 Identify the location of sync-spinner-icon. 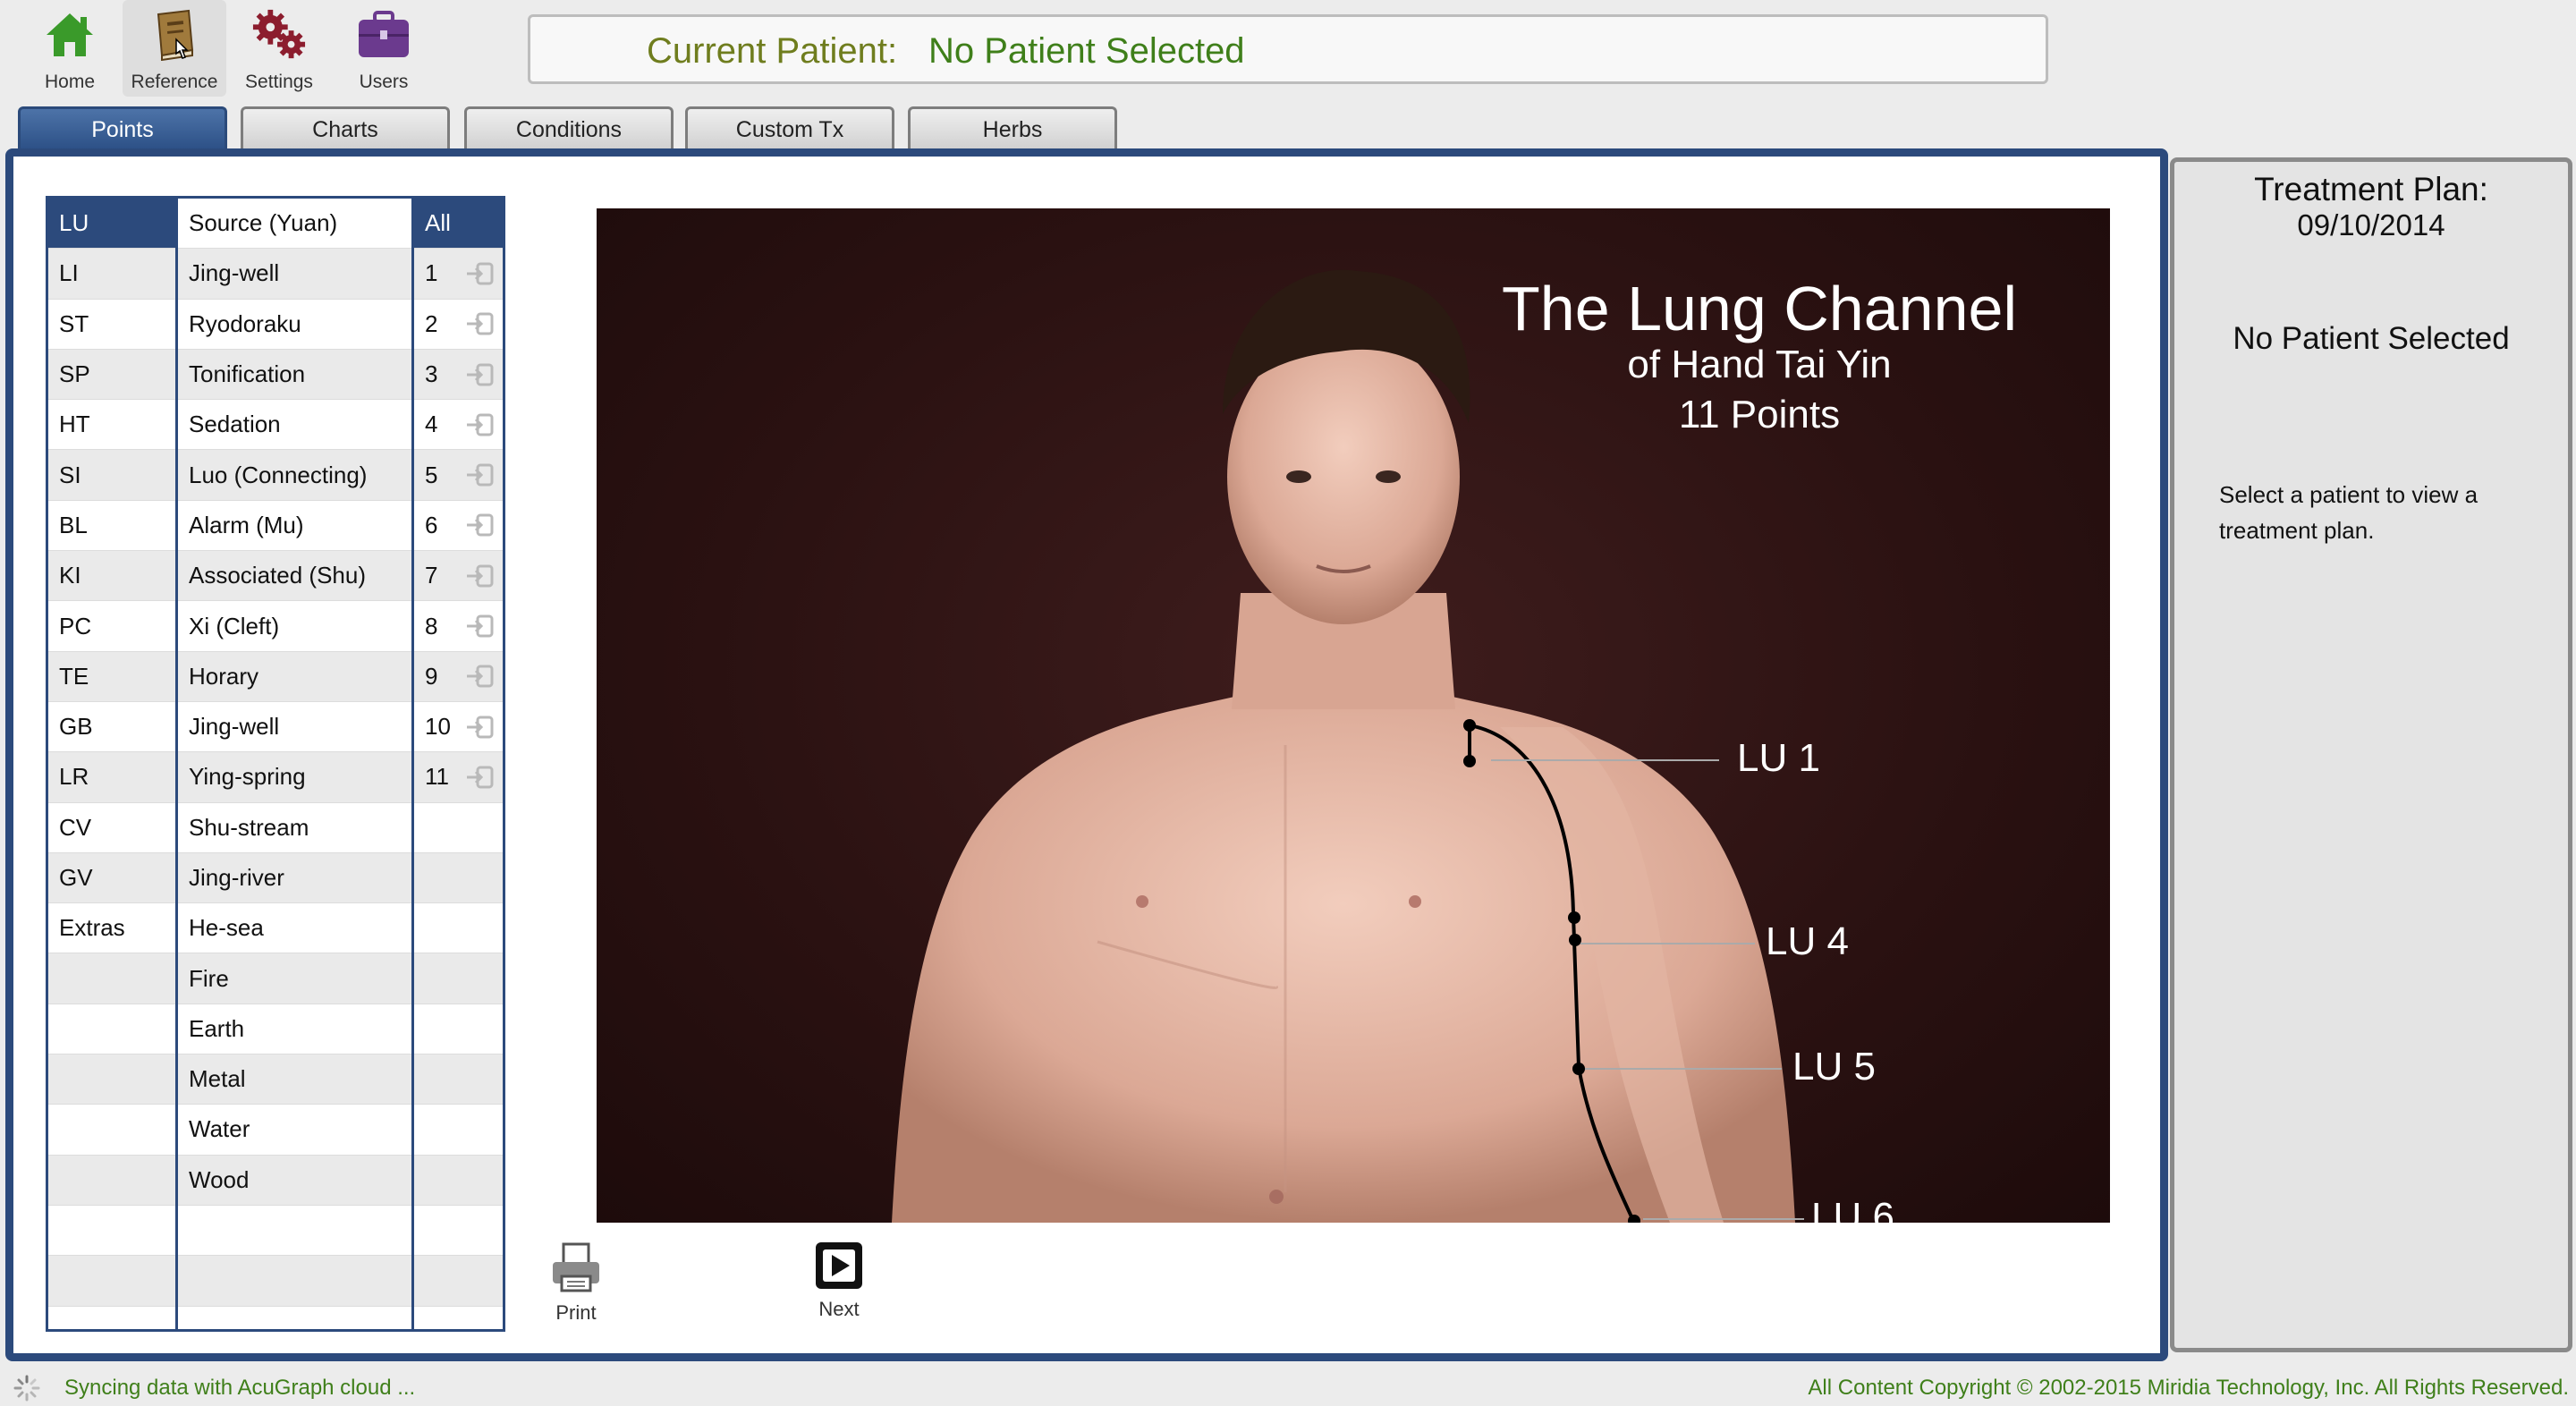
(26, 1388).